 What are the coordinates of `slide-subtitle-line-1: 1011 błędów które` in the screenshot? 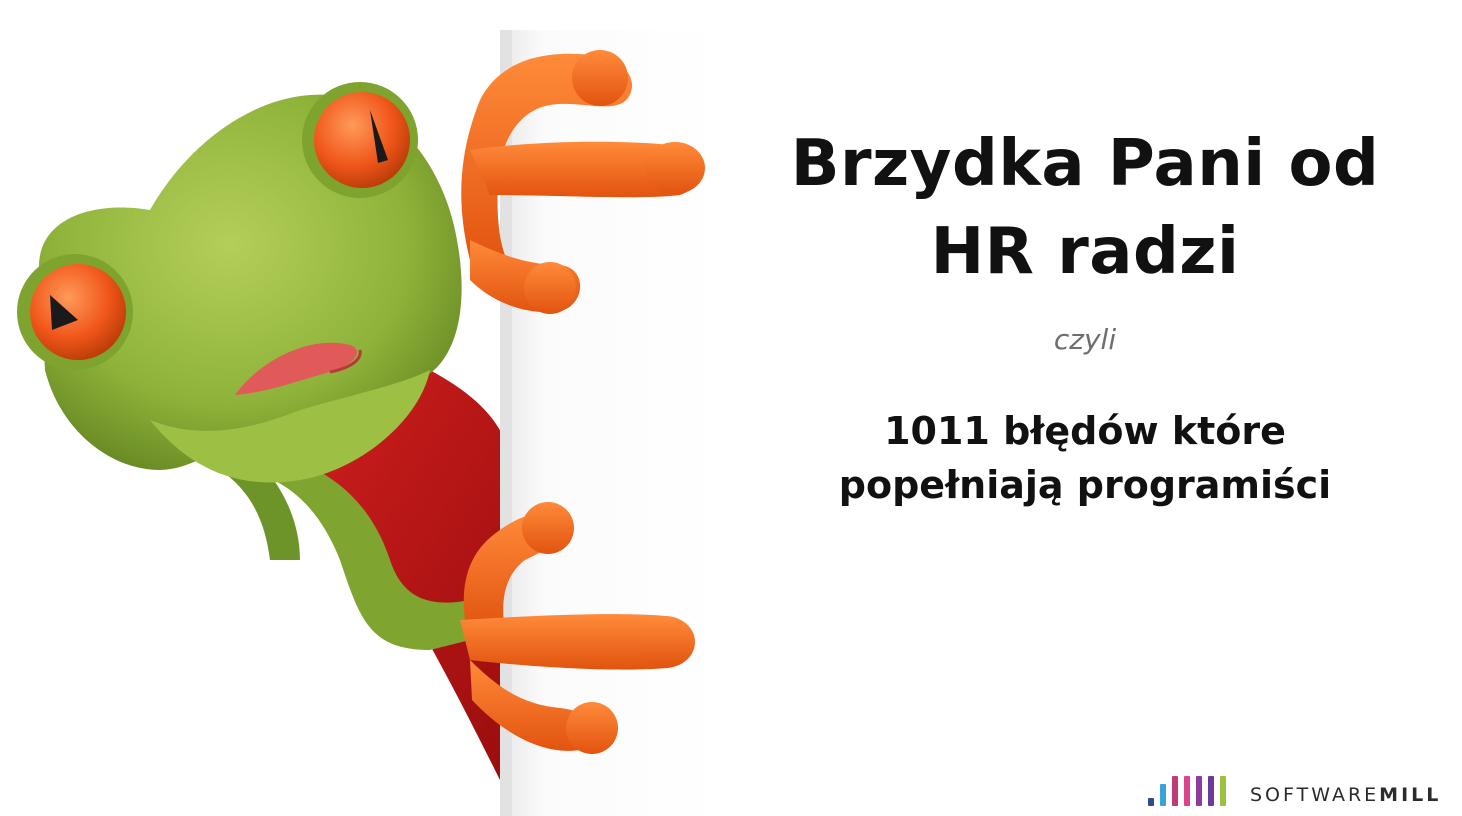 It's located at (1085, 431).